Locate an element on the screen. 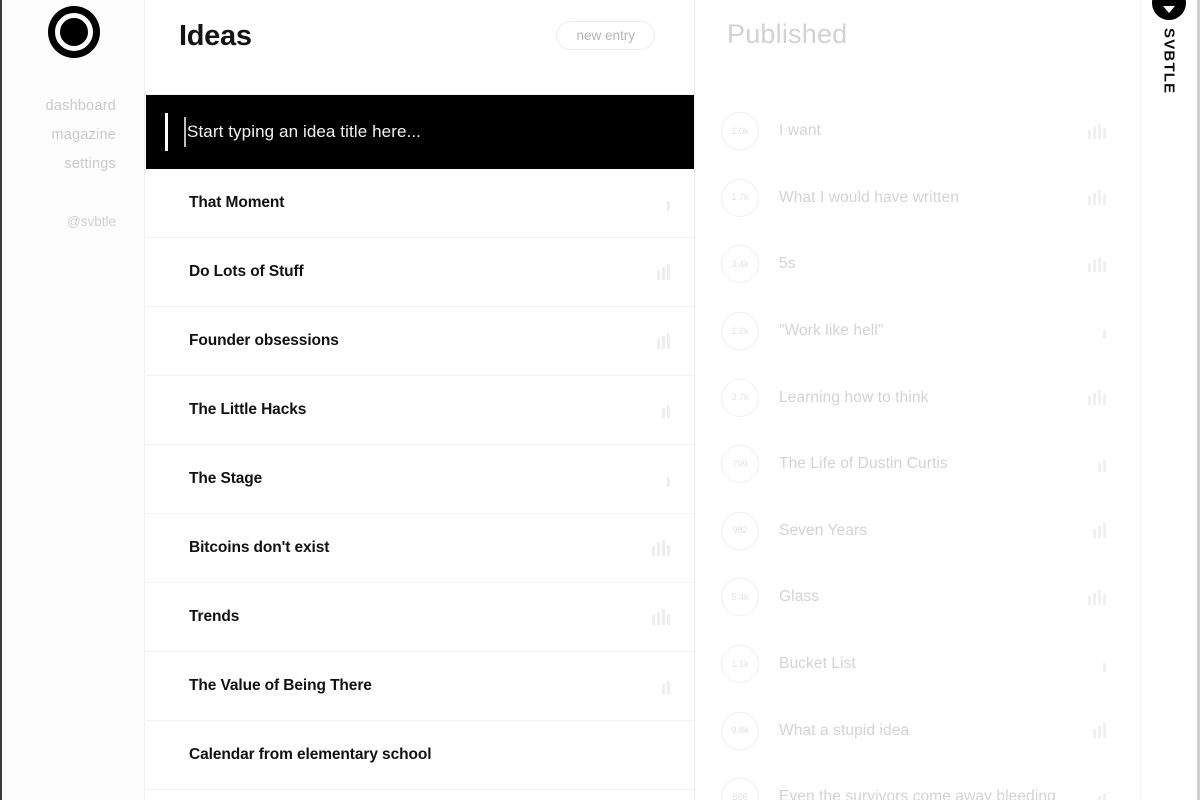 The height and width of the screenshot is (800, 1200). svbtle-circle-logo-icon is located at coordinates (73, 32).